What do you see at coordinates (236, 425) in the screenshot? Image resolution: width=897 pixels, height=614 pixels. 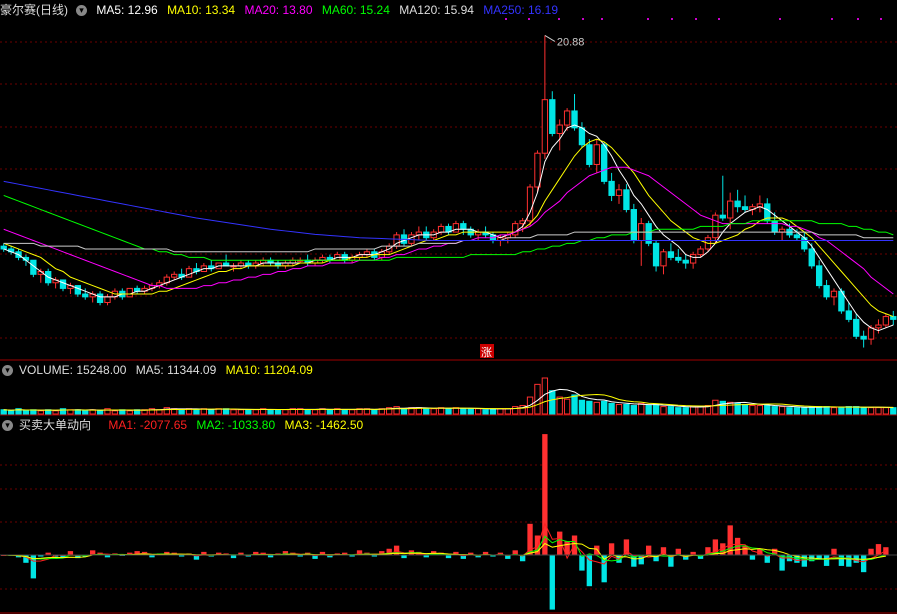 I see `flow-ma2-label: MA2: -1033.80` at bounding box center [236, 425].